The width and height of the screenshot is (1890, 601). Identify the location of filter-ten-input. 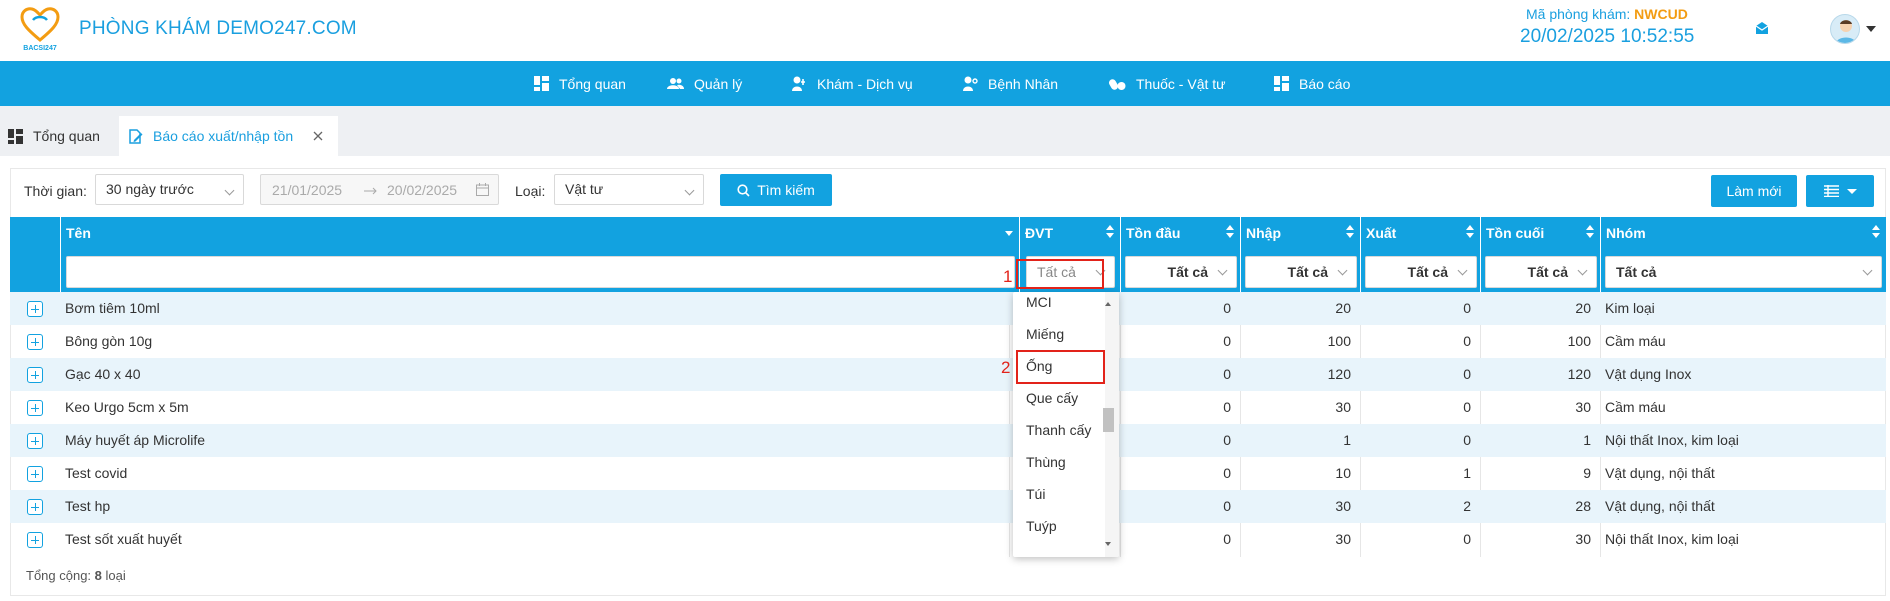
(540, 272).